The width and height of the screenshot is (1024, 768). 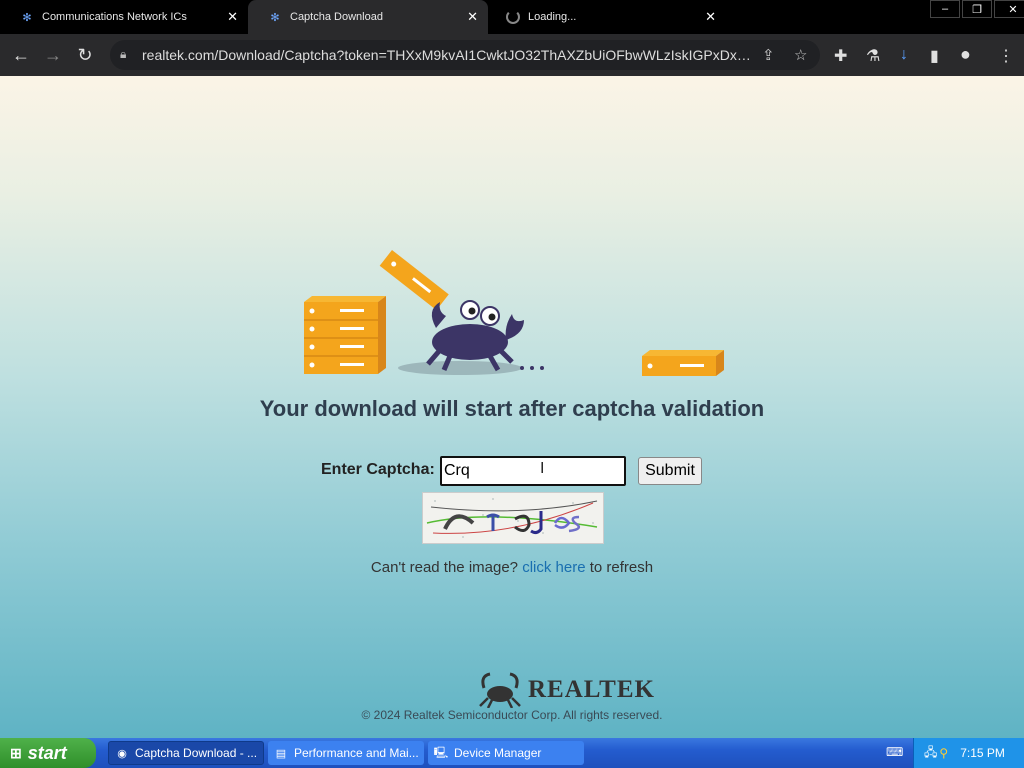 I want to click on window-controls: – ❐ ✕, so click(x=976, y=9).